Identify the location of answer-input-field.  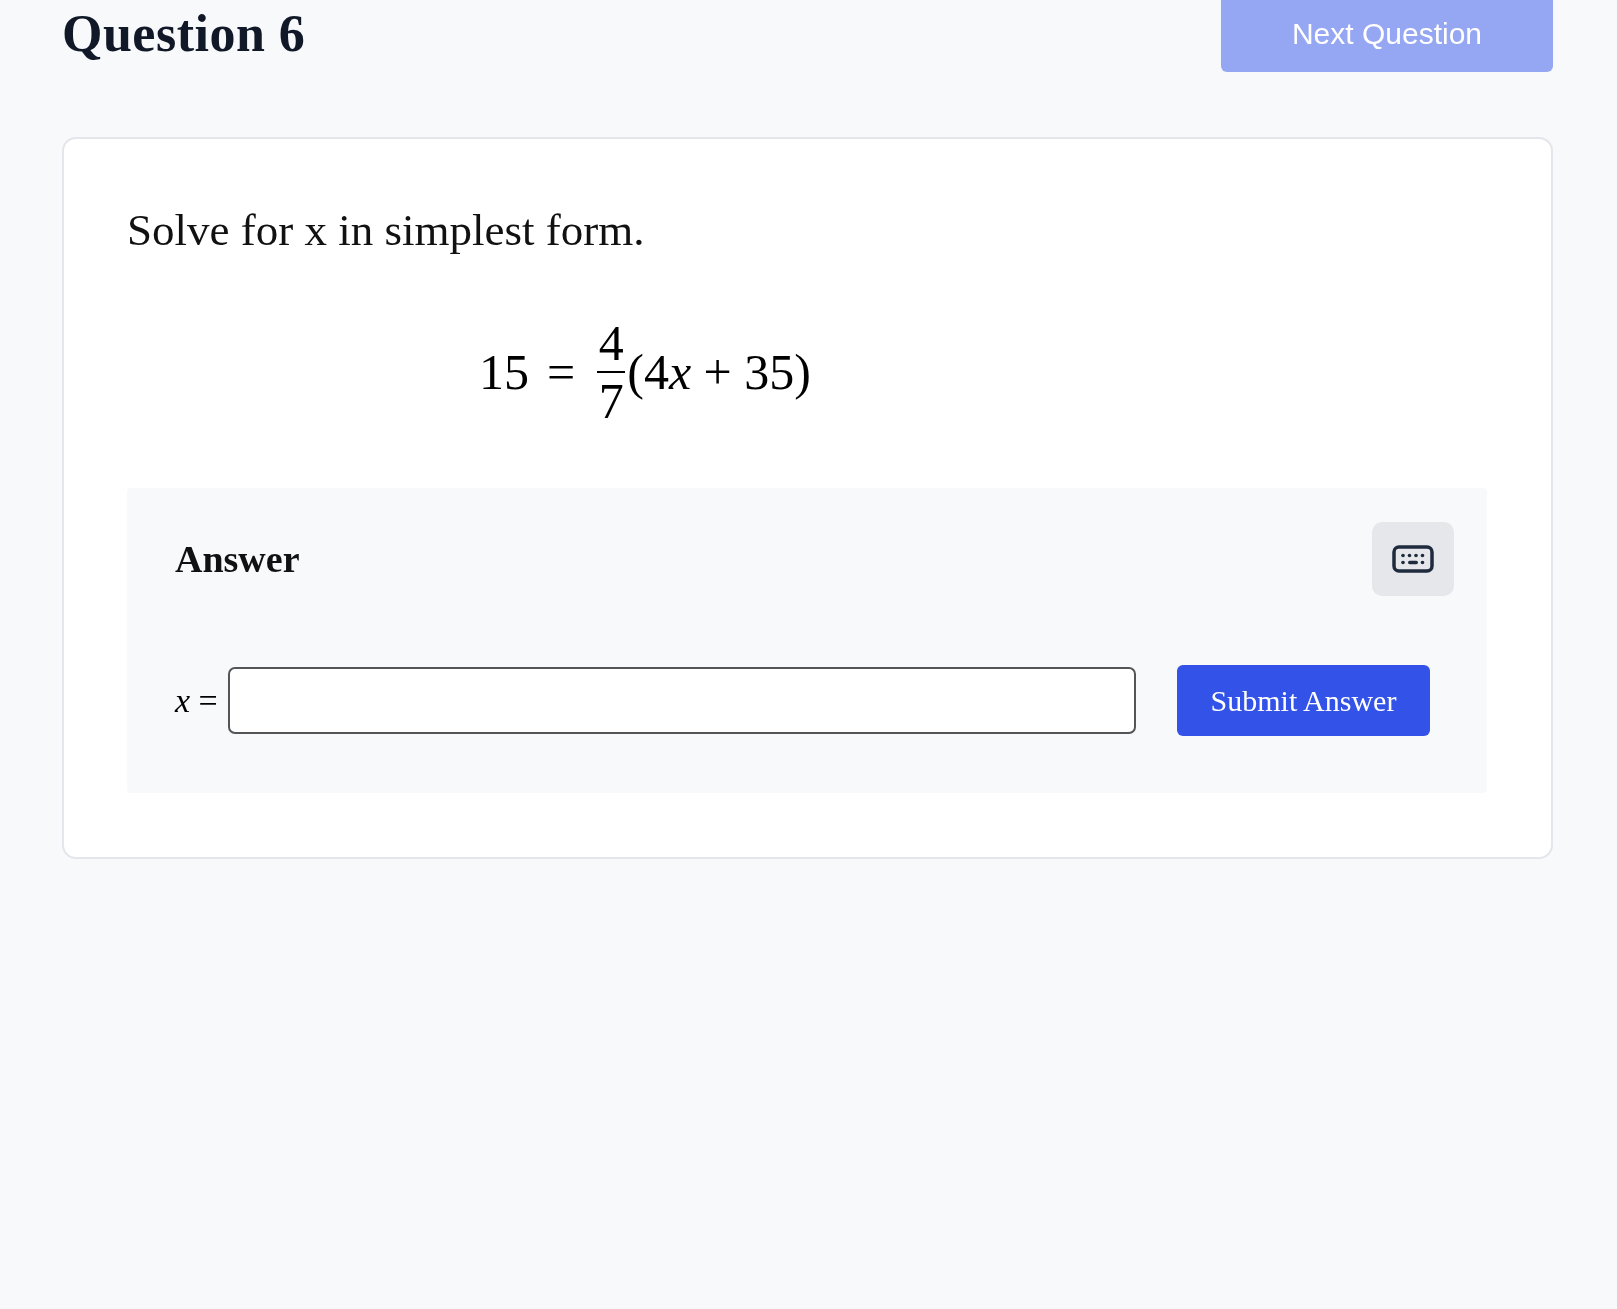
(681, 700).